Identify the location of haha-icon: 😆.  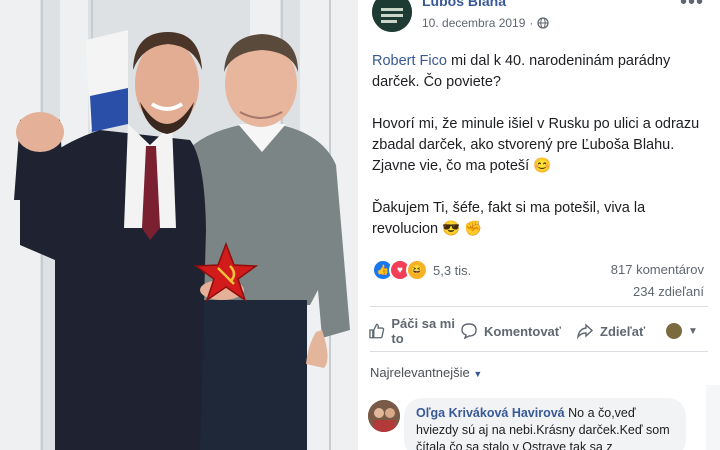
(417, 270).